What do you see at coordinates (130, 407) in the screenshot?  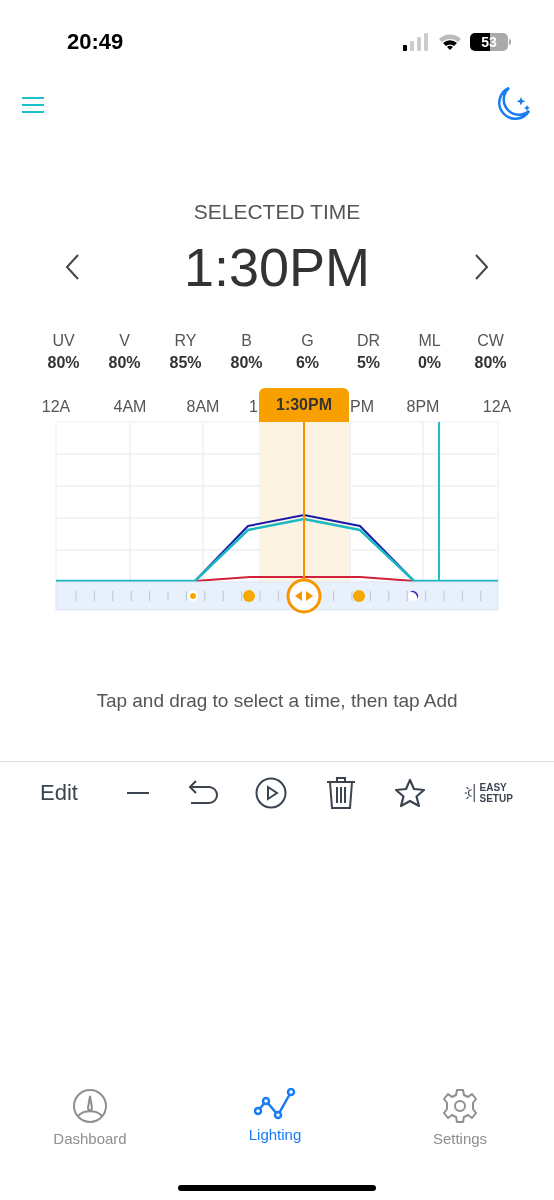 I see `time-axis-label: 4AM` at bounding box center [130, 407].